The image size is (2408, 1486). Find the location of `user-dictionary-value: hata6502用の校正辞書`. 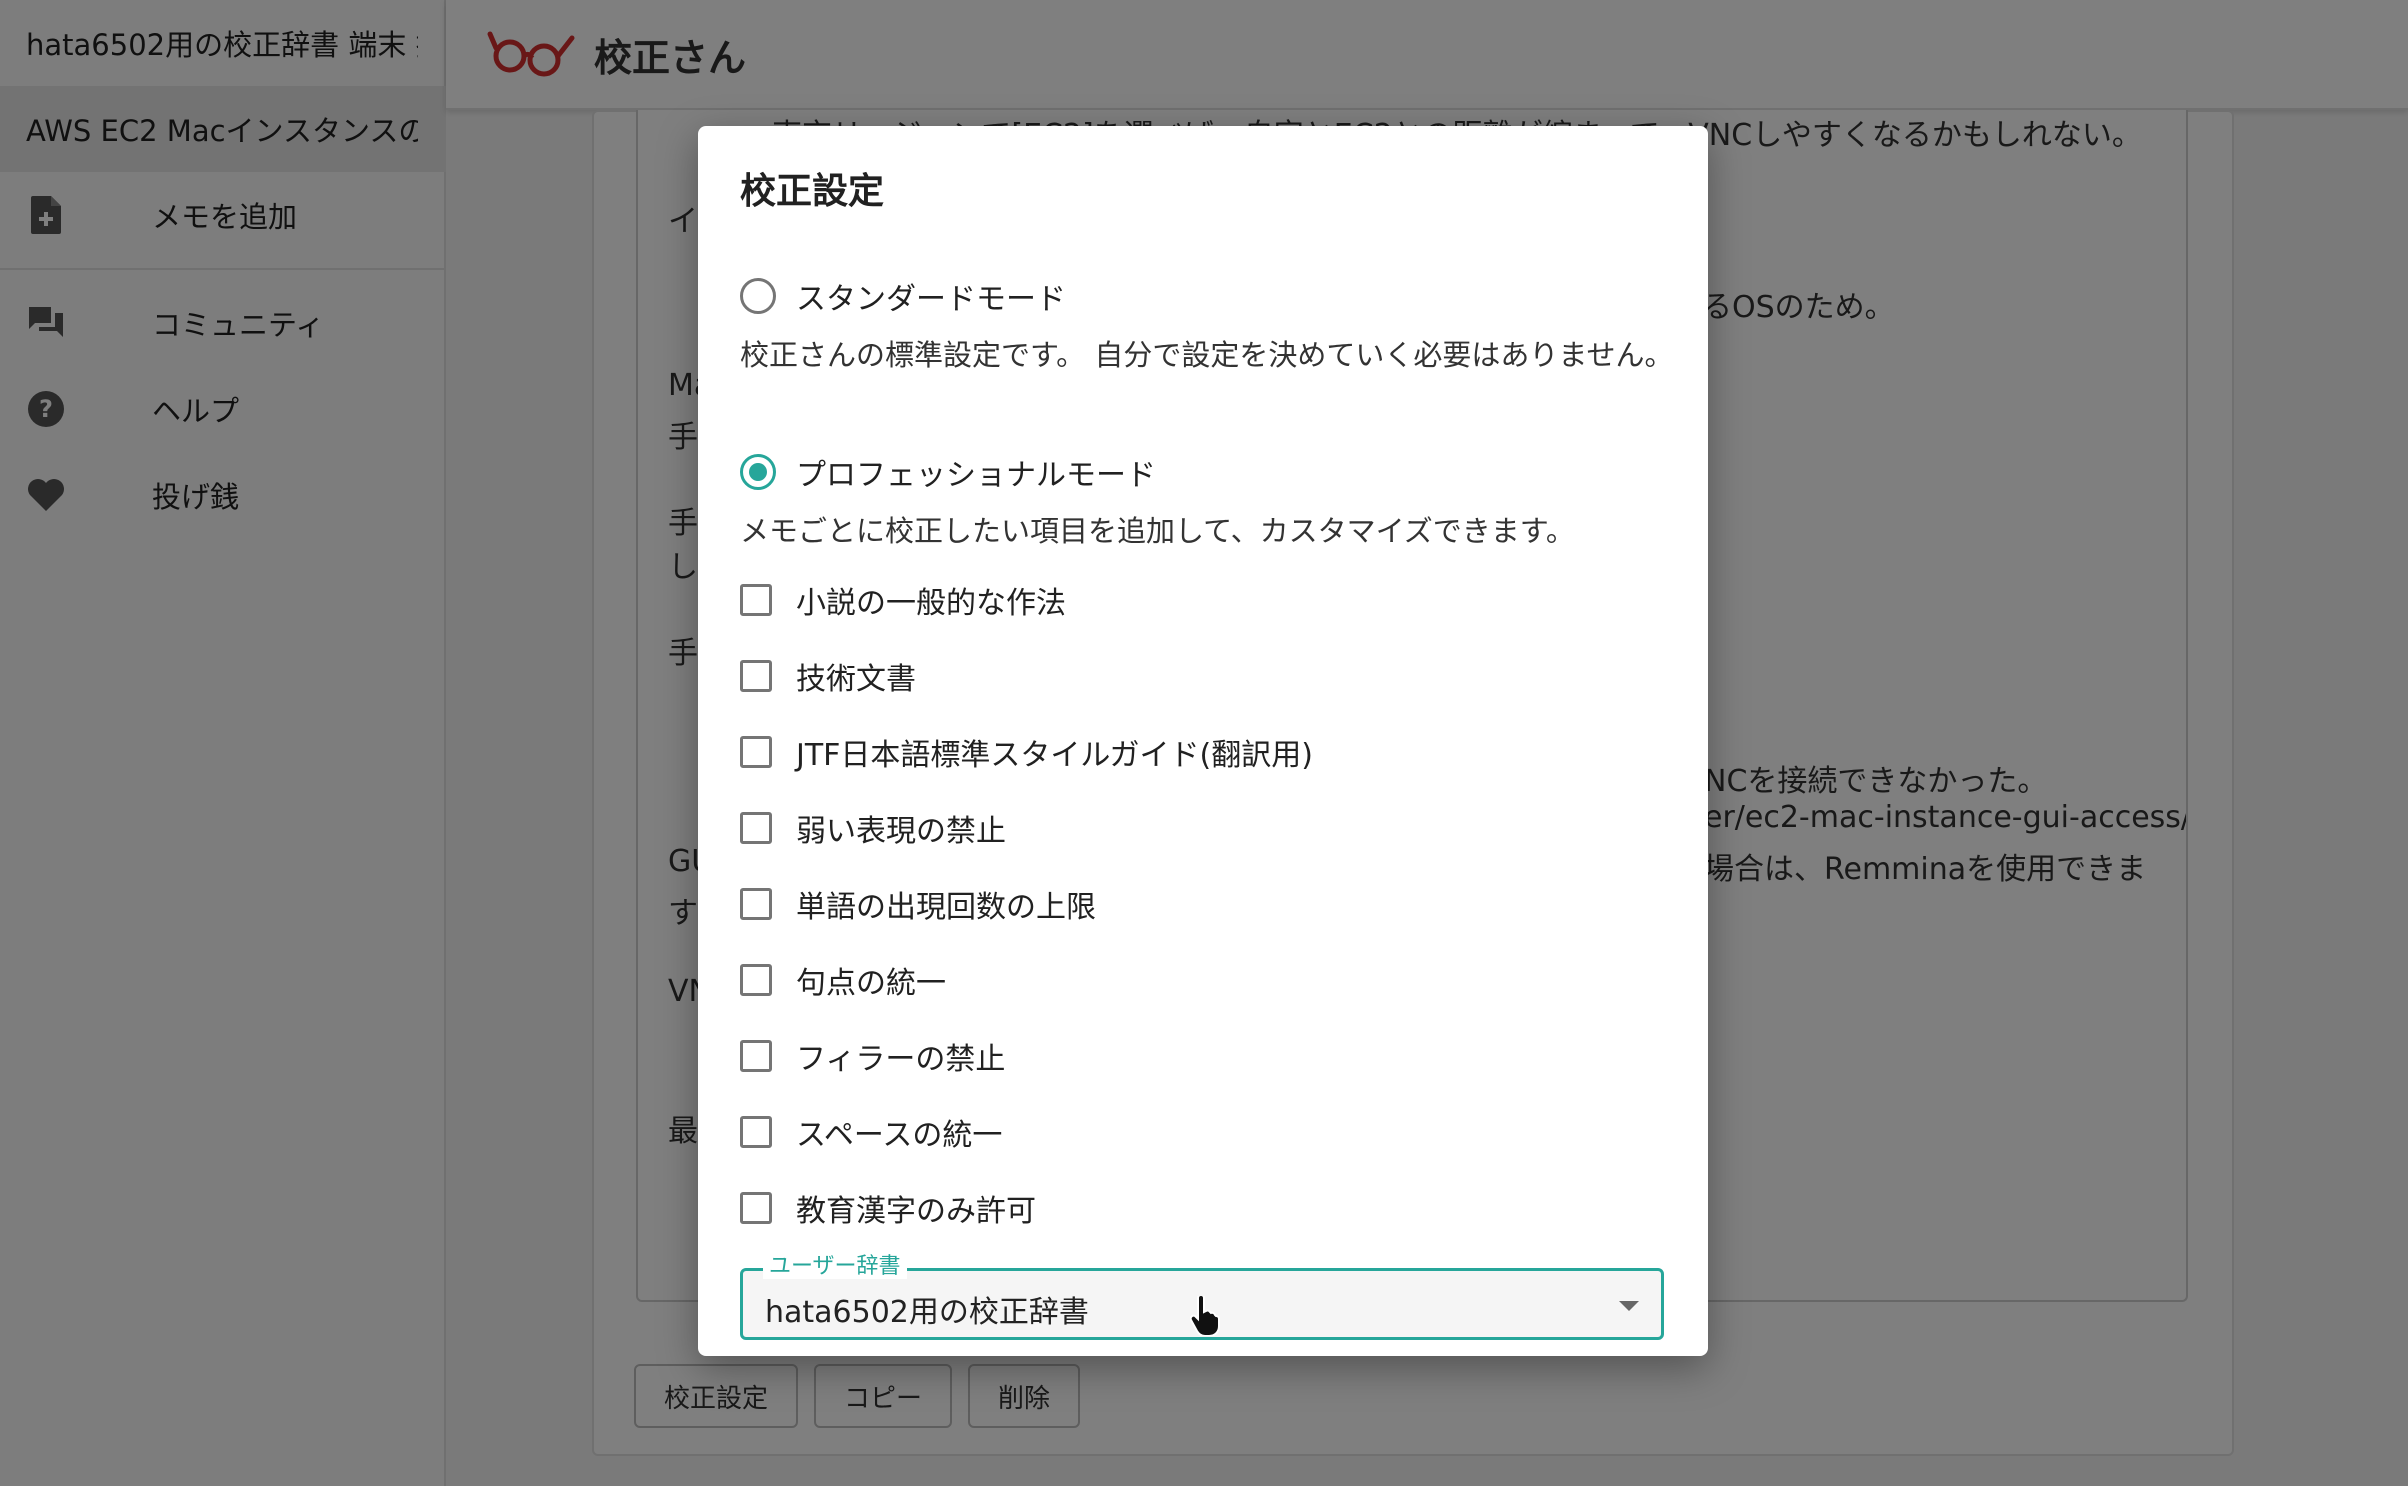

user-dictionary-value: hata6502用の校正辞書 is located at coordinates (927, 1312).